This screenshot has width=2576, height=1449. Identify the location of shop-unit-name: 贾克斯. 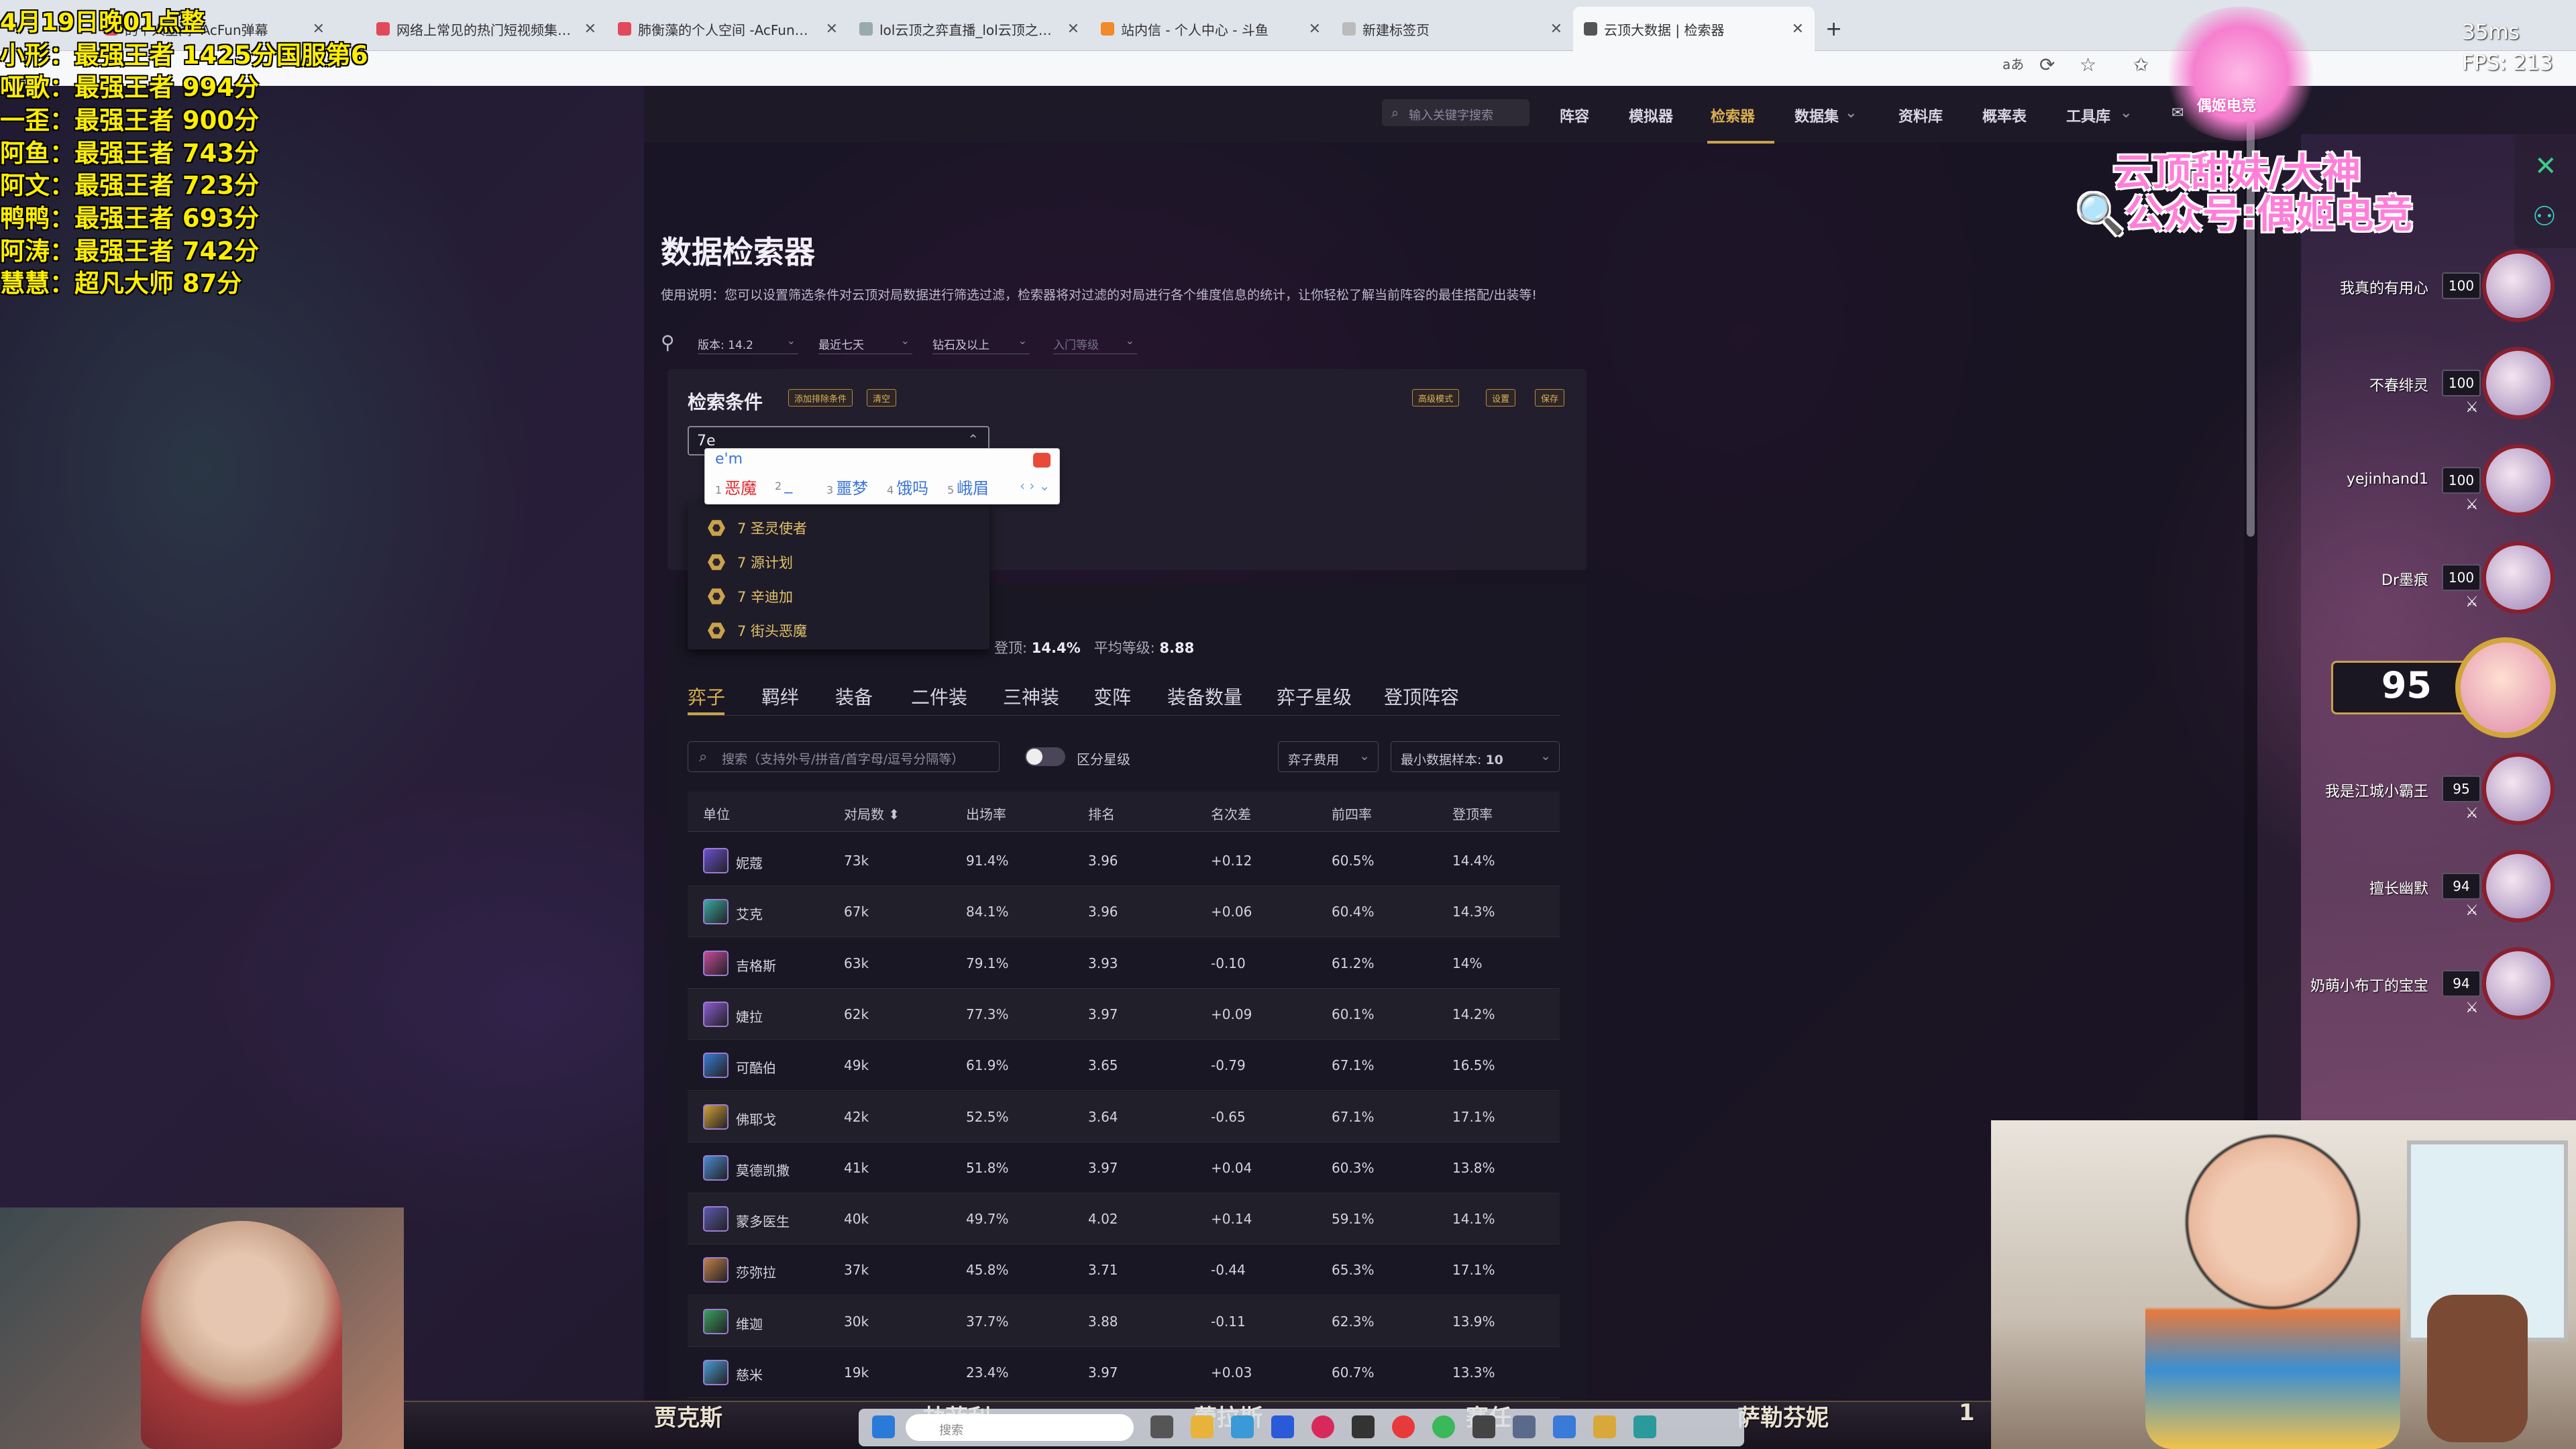
(688, 1415).